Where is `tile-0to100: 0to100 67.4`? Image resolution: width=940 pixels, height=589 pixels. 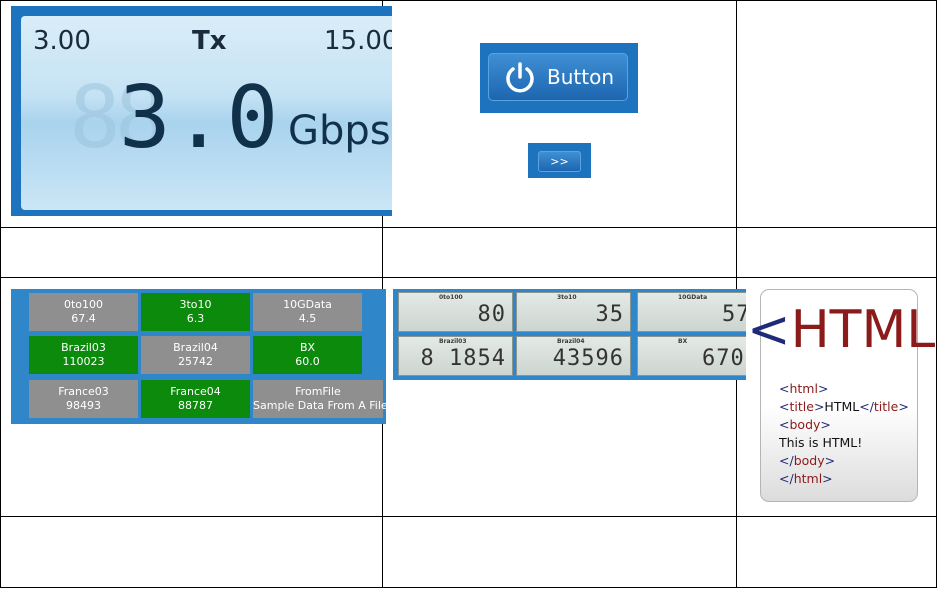
tile-0to100: 0to100 67.4 is located at coordinates (83, 312).